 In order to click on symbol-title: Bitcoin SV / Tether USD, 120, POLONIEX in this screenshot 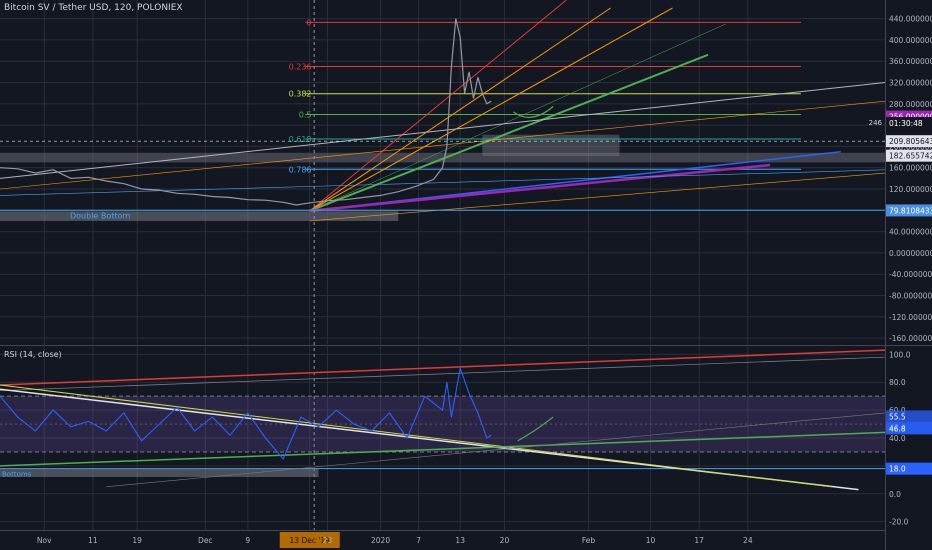, I will do `click(93, 8)`.